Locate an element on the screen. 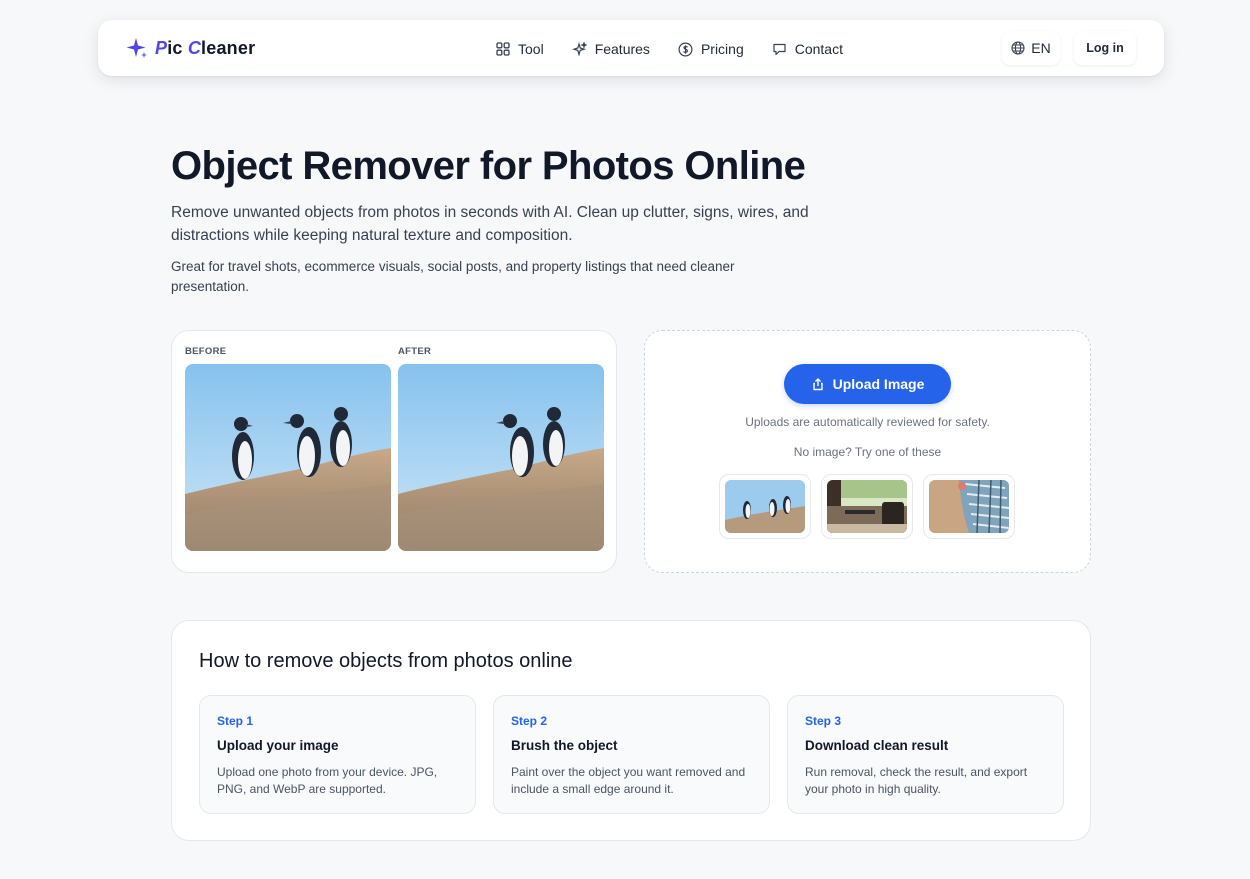 This screenshot has height=879, width=1250. brand-name: Pic Cleaner is located at coordinates (205, 48).